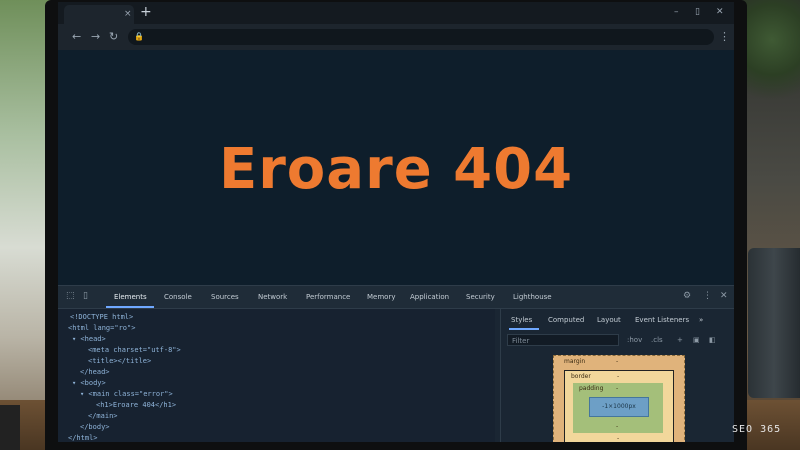 This screenshot has height=450, width=800. What do you see at coordinates (563, 340) in the screenshot?
I see `styles-filter-input: Filter` at bounding box center [563, 340].